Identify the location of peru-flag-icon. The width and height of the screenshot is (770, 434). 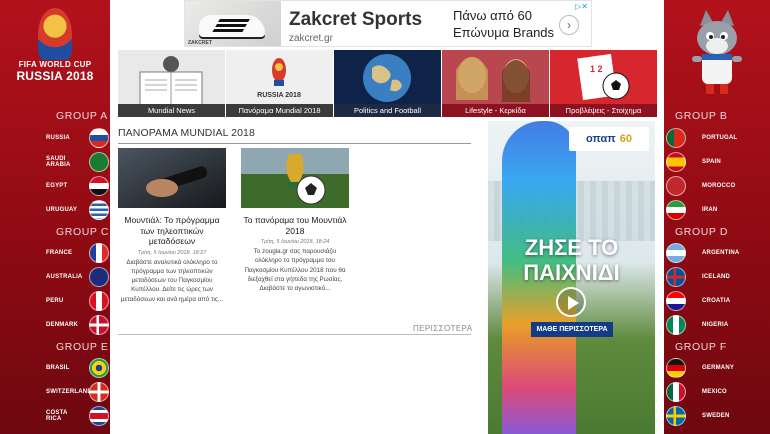
(99, 301).